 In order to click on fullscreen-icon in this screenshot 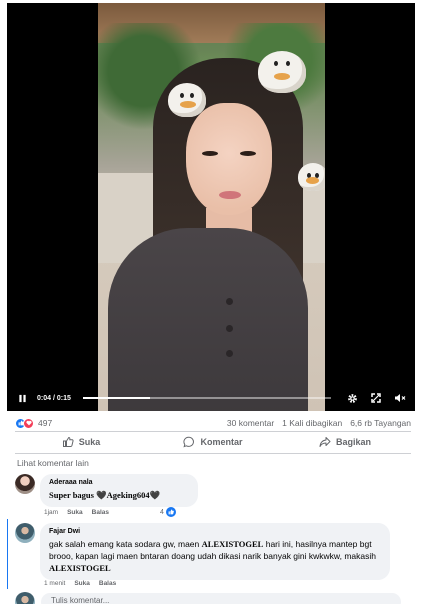, I will do `click(376, 398)`.